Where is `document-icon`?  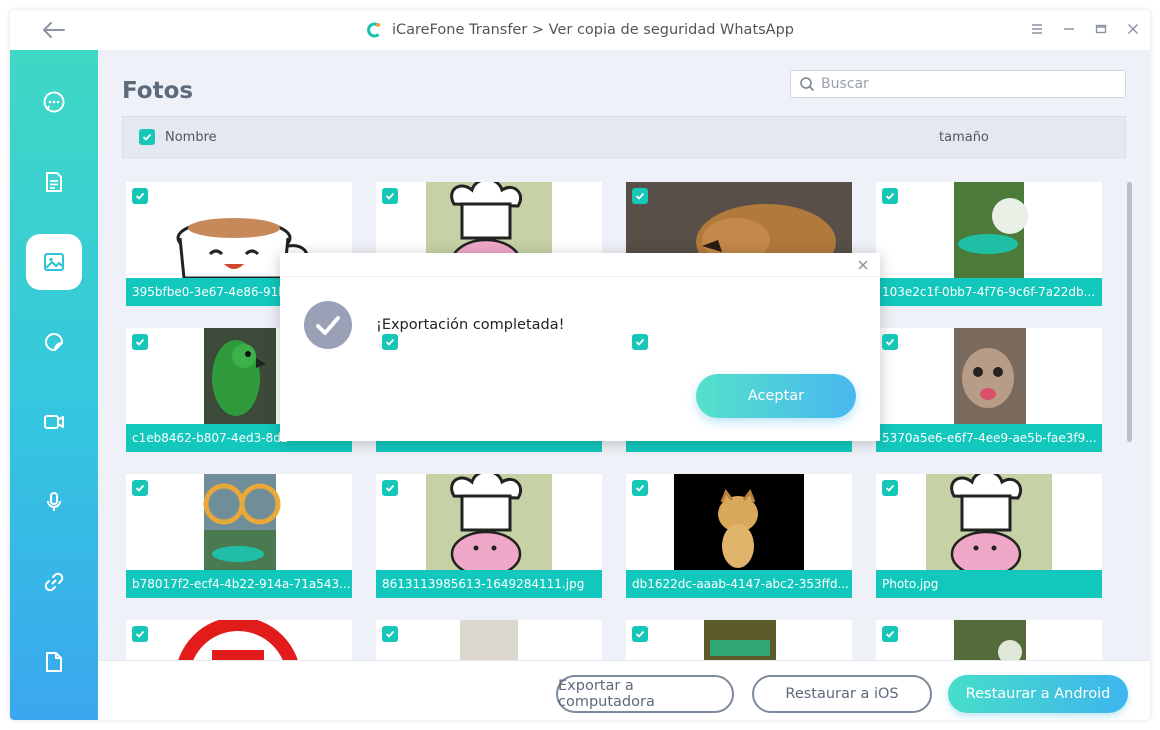 document-icon is located at coordinates (54, 182).